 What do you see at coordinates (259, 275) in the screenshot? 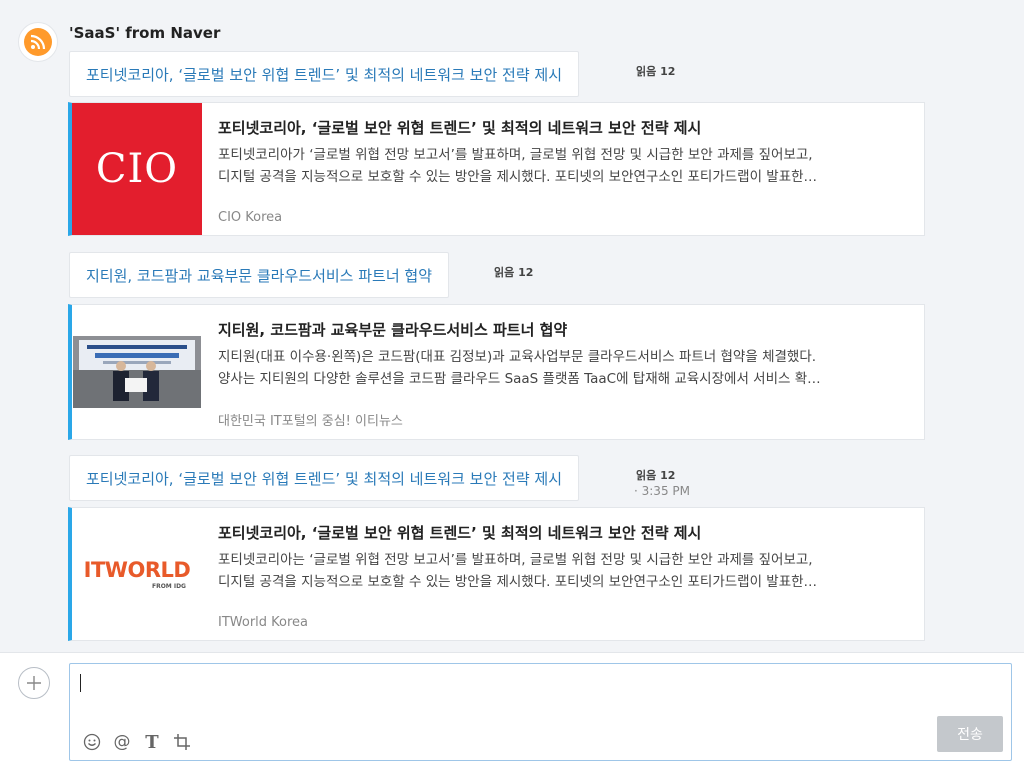
I see `message-bubble-link: 지티원, 코드팜과 교육부문 클라우드서비스 파트너 협약` at bounding box center [259, 275].